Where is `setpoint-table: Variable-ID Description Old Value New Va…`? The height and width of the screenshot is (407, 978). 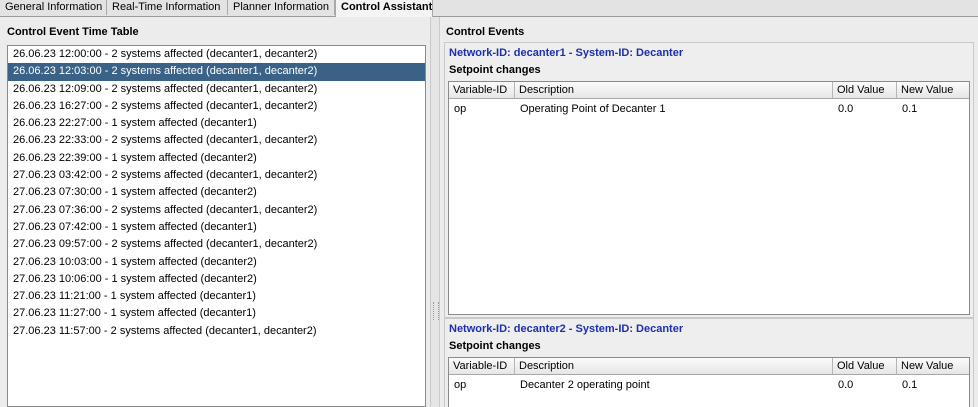
setpoint-table: Variable-ID Description Old Value New Va… is located at coordinates (709, 382).